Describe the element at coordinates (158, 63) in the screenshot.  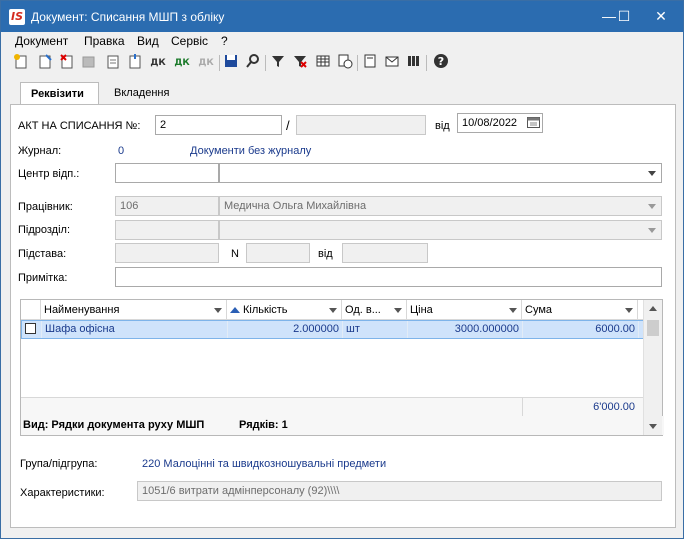
I see `post-dk-icon: ДК` at that location.